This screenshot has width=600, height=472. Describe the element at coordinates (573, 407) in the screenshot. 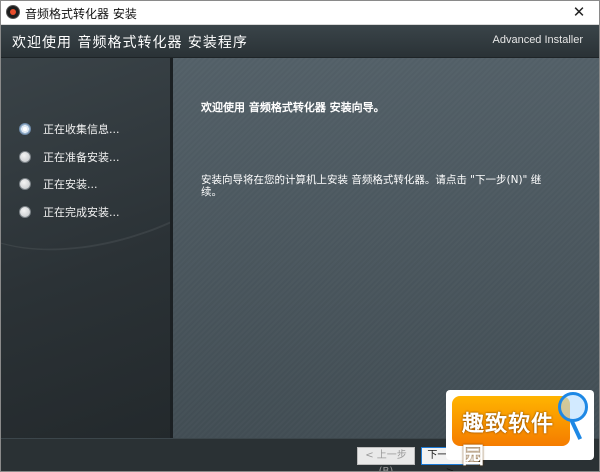

I see `magnifier-icon` at that location.